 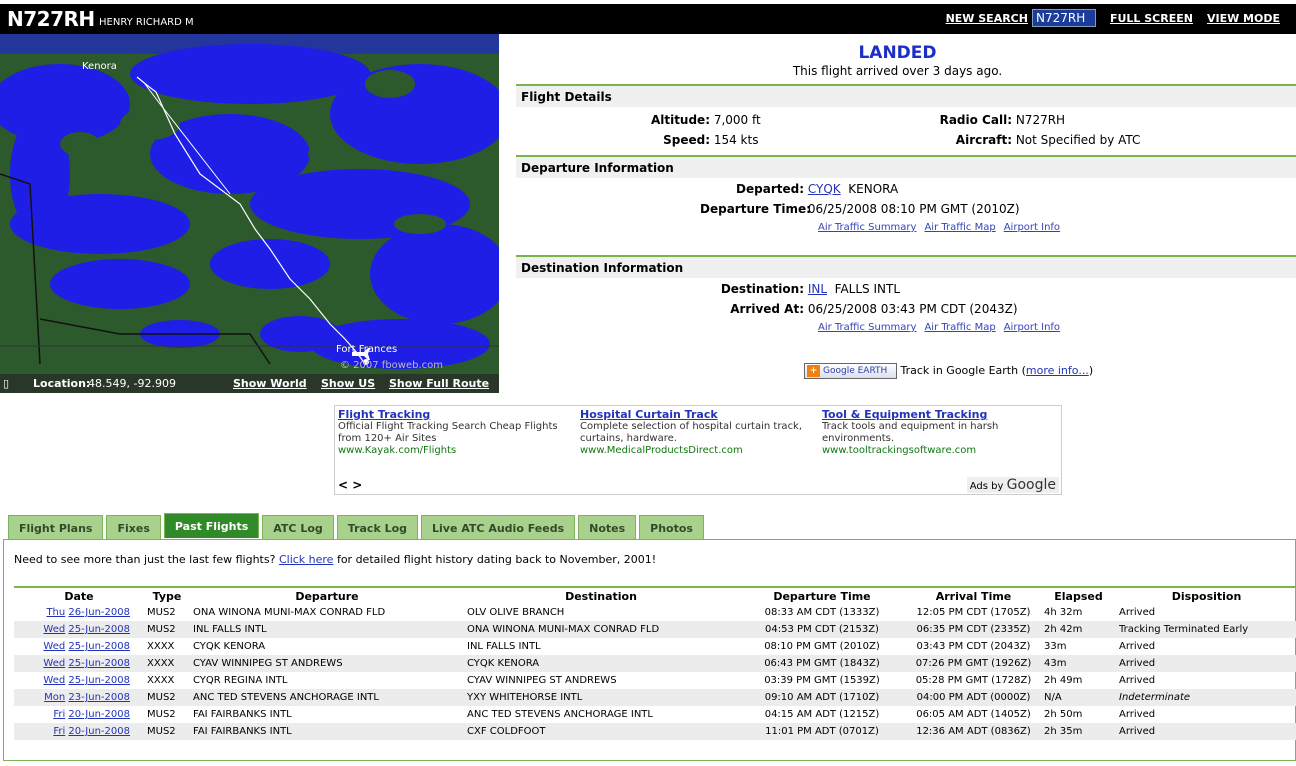 What do you see at coordinates (695, 414) in the screenshot?
I see `ad-title: Hospital Curtain Track` at bounding box center [695, 414].